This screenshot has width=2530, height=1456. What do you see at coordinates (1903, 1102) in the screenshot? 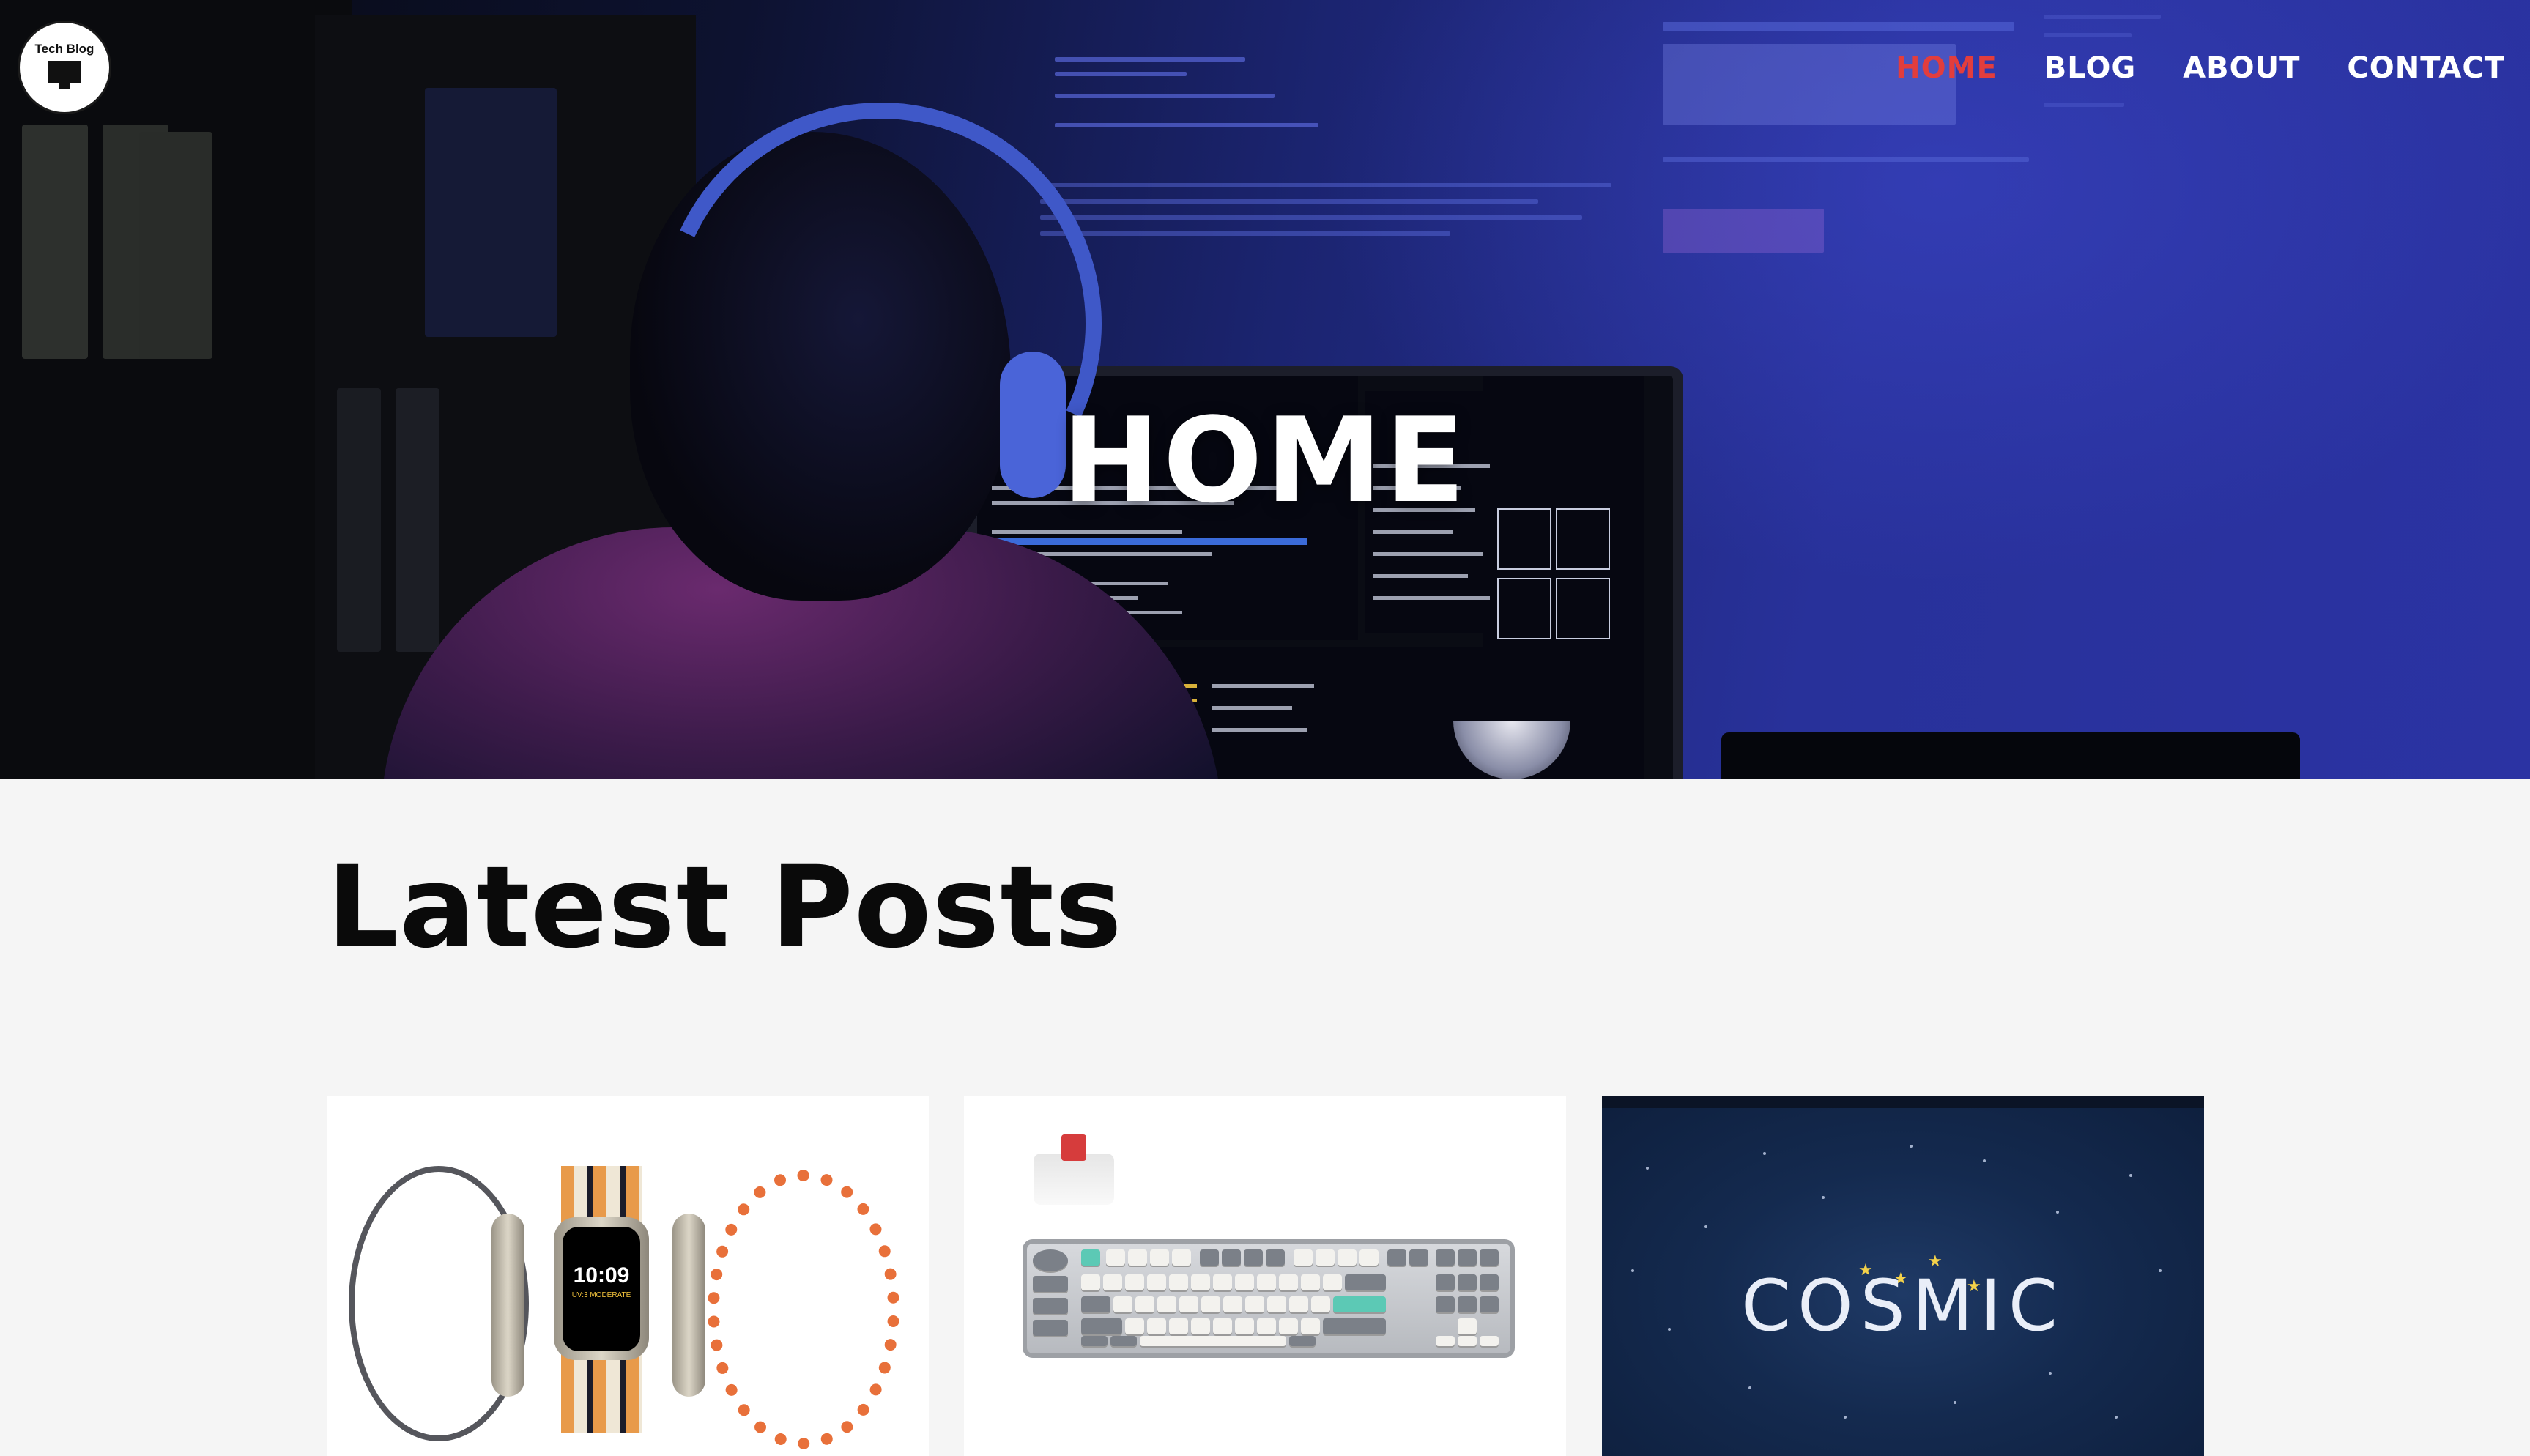
I see `cosmic-topbar` at bounding box center [1903, 1102].